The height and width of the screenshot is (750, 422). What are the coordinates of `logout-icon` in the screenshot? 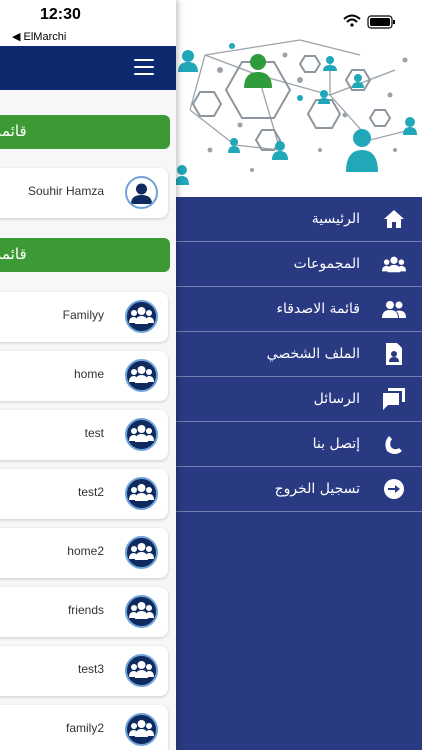 It's located at (394, 489).